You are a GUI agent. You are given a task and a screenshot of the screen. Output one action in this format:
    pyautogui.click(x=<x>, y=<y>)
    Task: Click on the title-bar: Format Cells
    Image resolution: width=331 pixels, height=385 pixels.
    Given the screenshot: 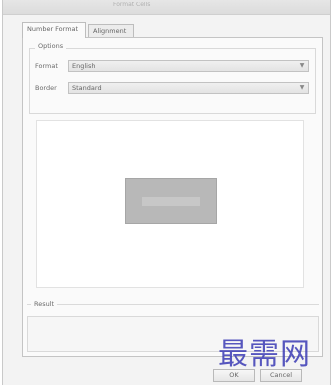 What is the action you would take?
    pyautogui.click(x=166, y=7)
    